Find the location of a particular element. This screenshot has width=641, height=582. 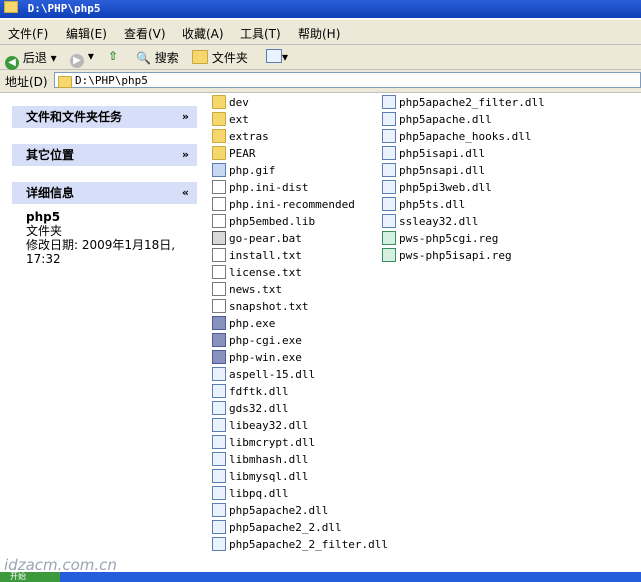

file-item: PEAR is located at coordinates (234, 153).